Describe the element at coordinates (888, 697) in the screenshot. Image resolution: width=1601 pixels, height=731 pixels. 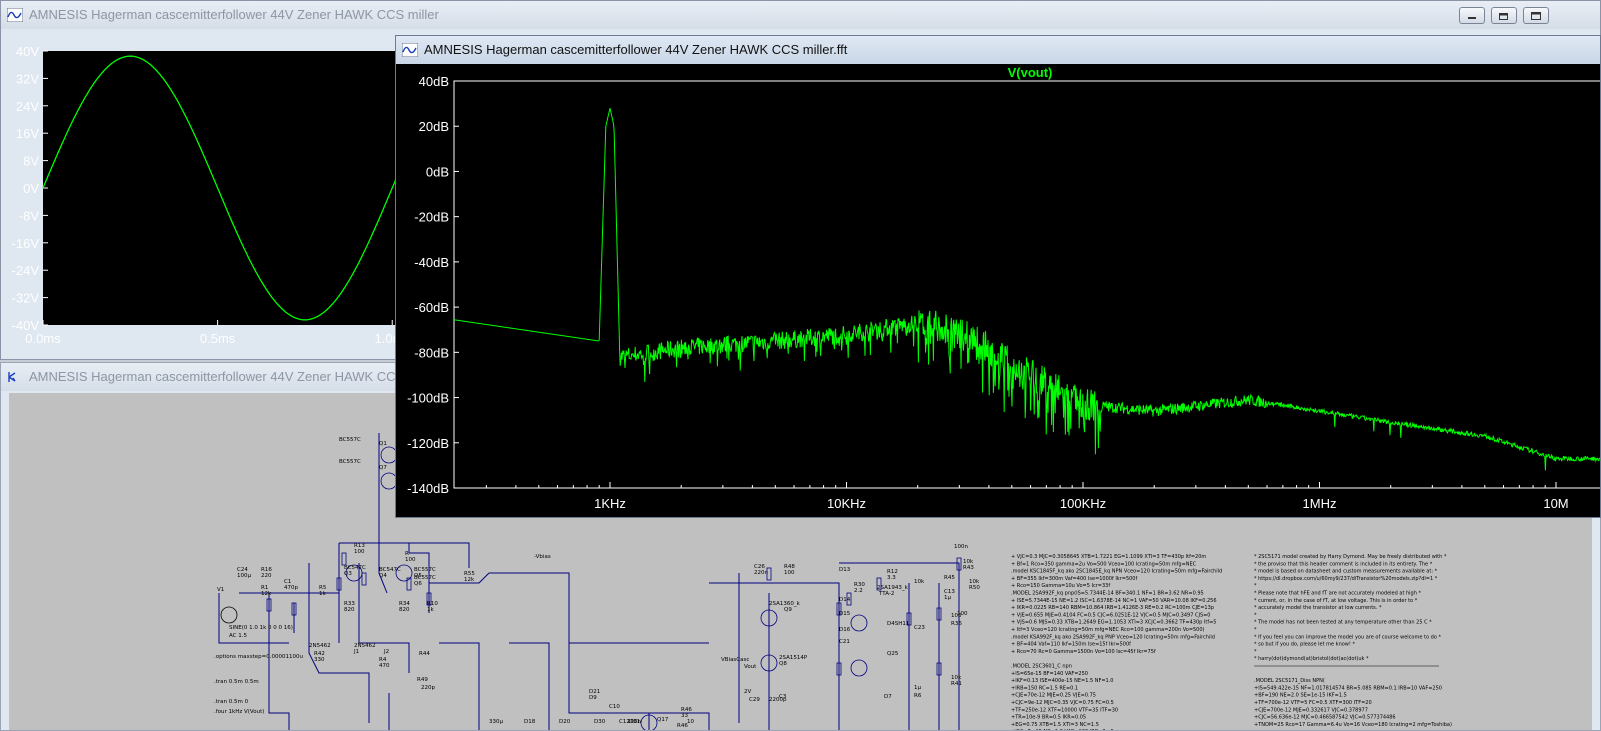
I see `schematic-label: D7` at that location.